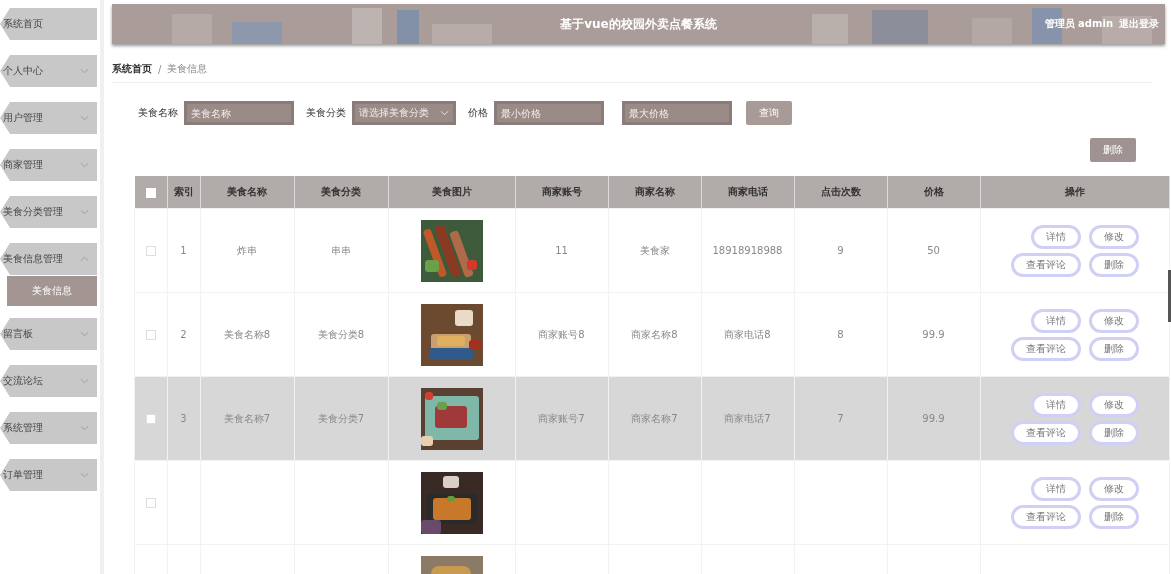  Describe the element at coordinates (48, 259) in the screenshot. I see `sidebar-item: 美食信息管理` at that location.